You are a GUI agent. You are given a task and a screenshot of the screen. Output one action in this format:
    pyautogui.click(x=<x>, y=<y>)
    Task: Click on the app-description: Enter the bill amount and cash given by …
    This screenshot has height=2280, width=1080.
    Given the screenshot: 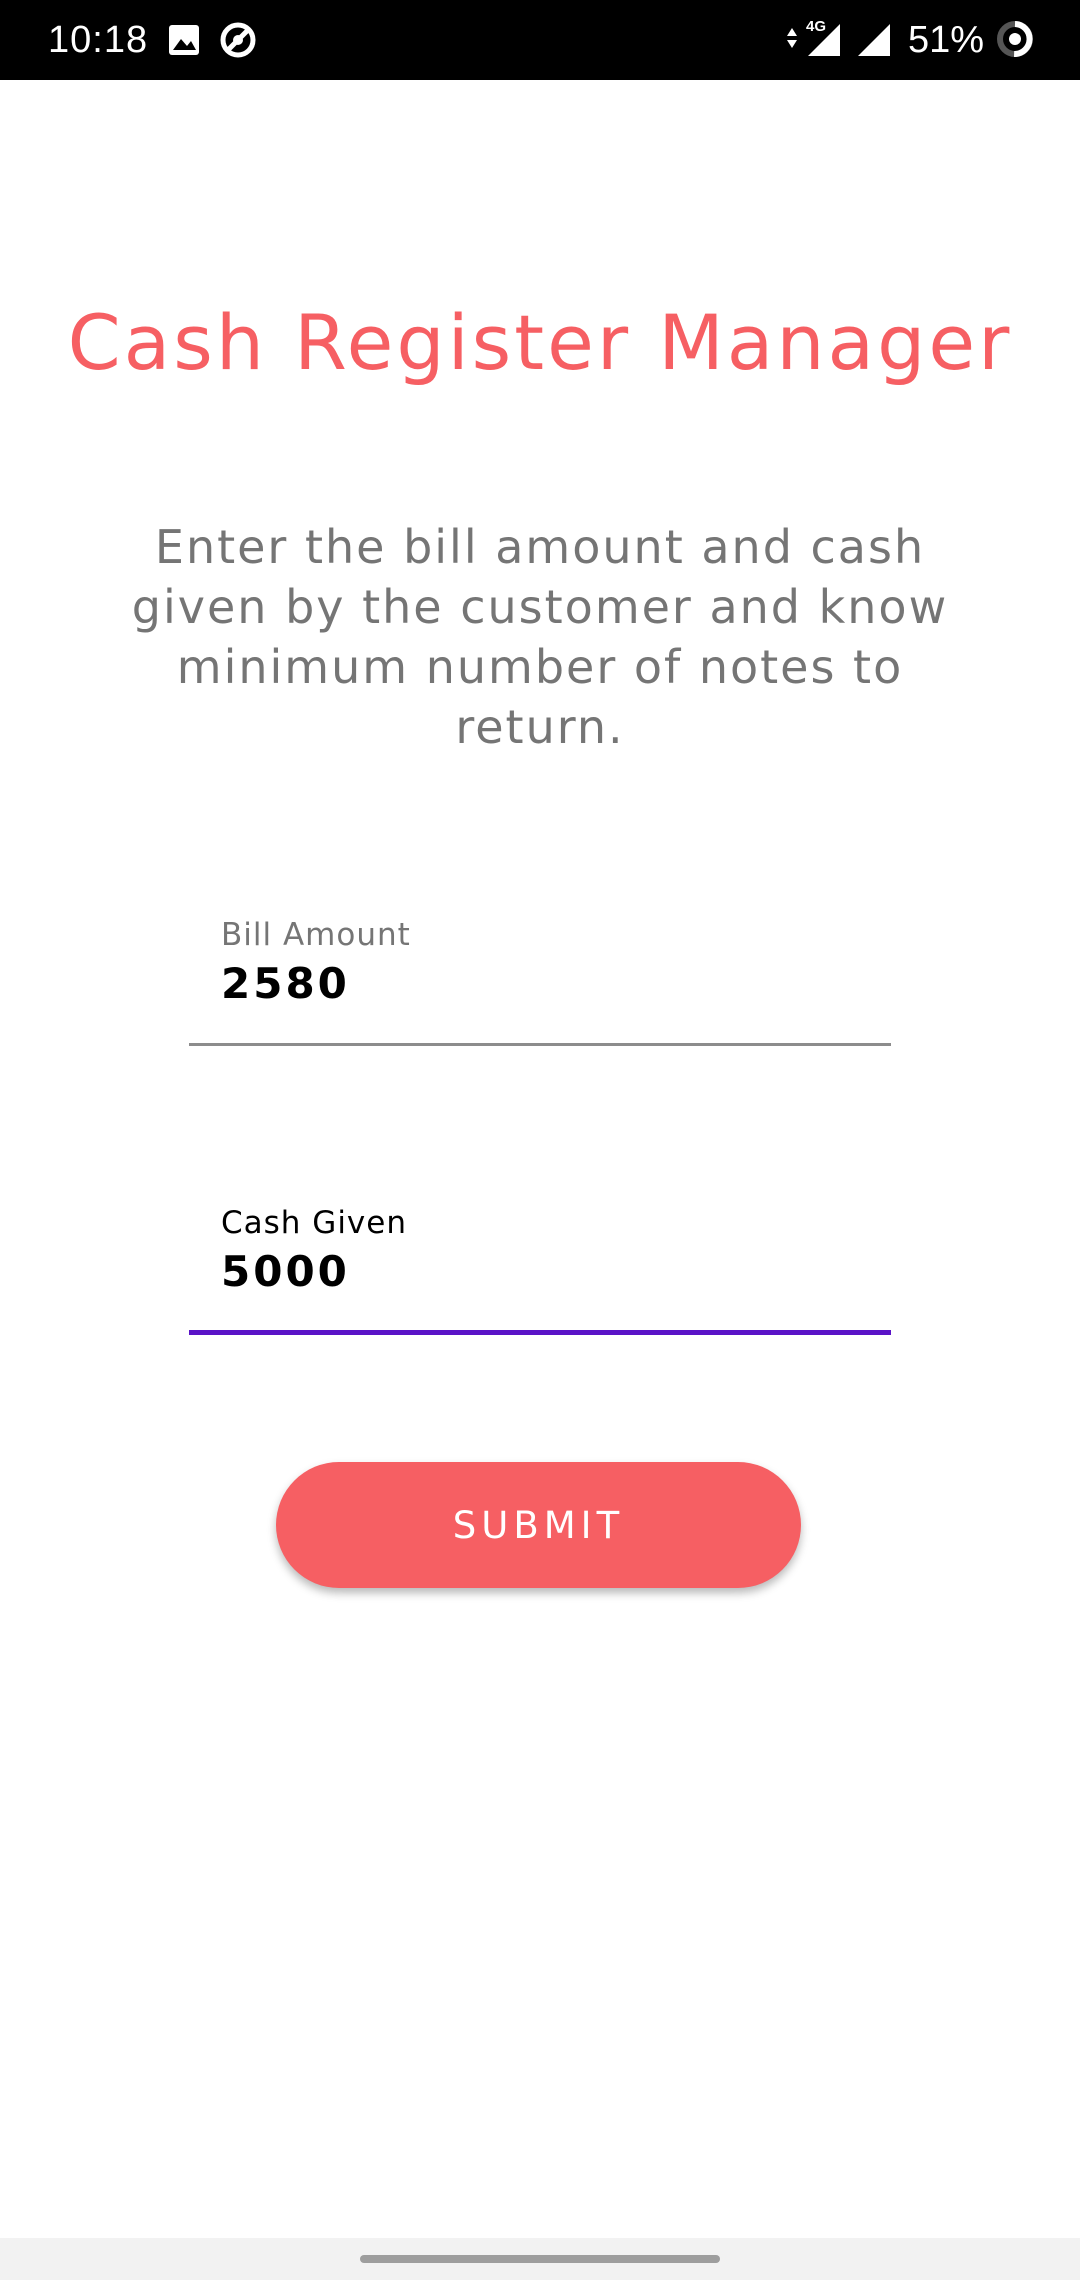 What is the action you would take?
    pyautogui.click(x=540, y=637)
    